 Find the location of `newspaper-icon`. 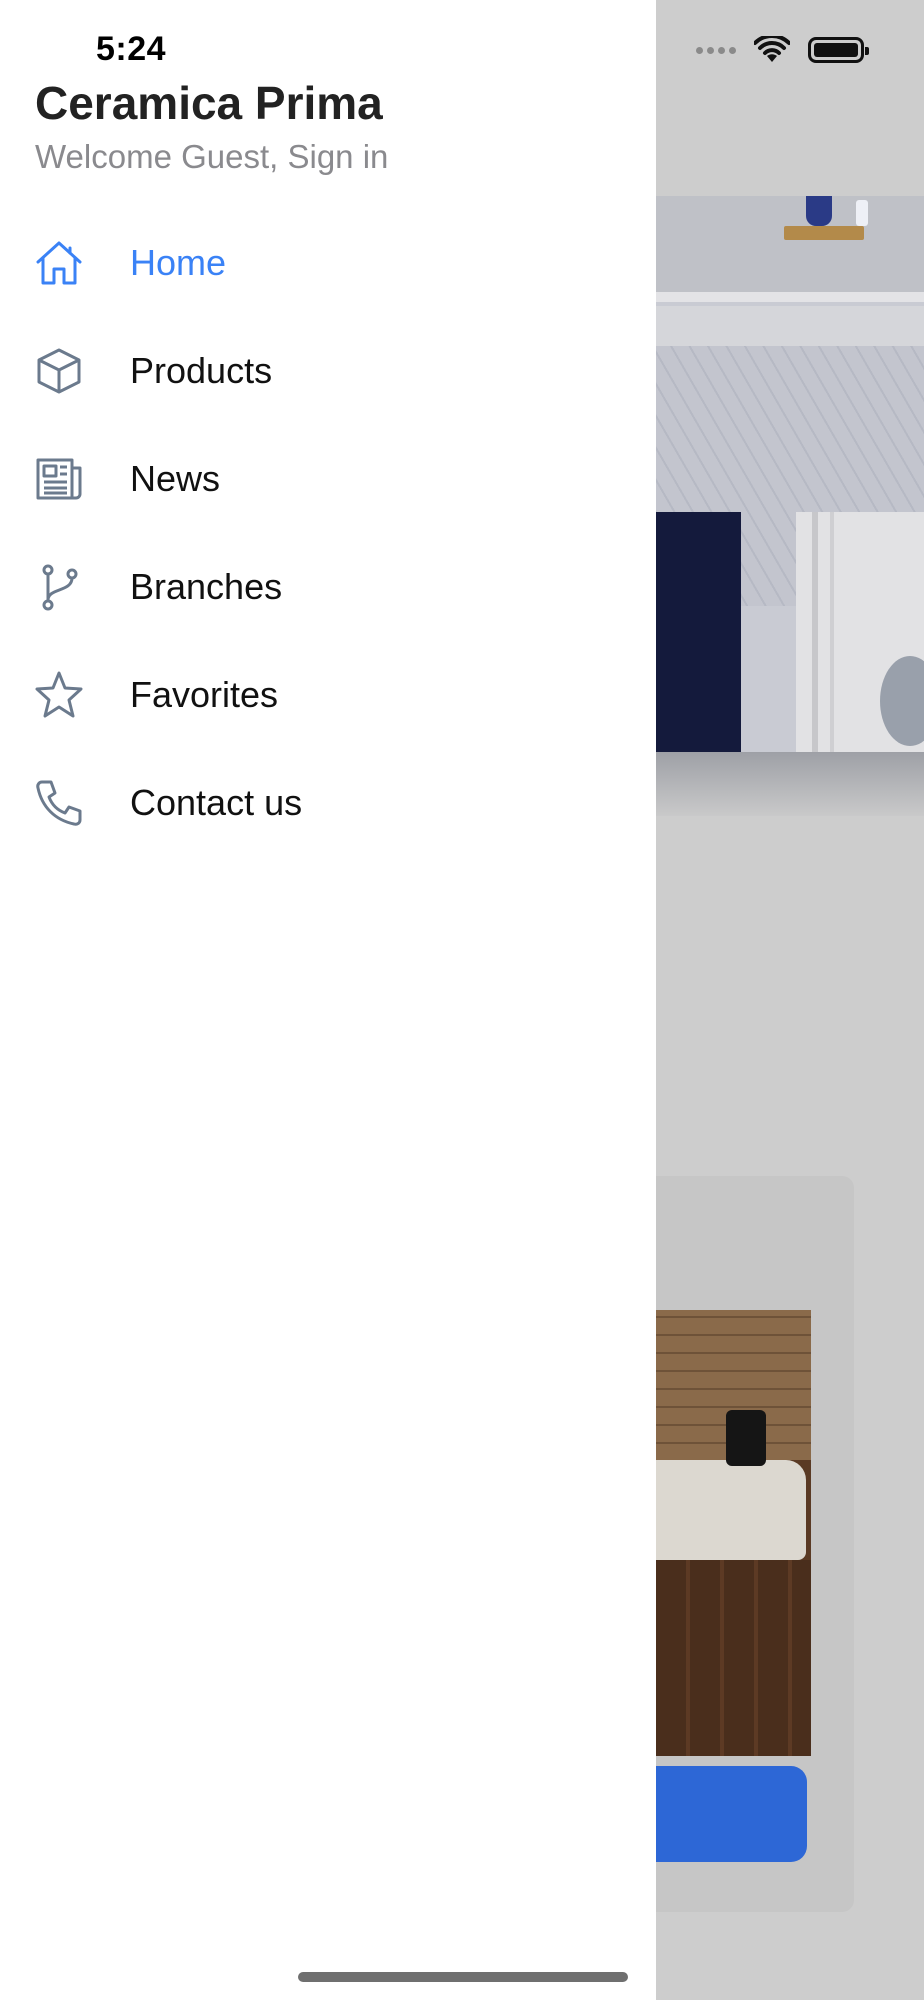

newspaper-icon is located at coordinates (59, 479).